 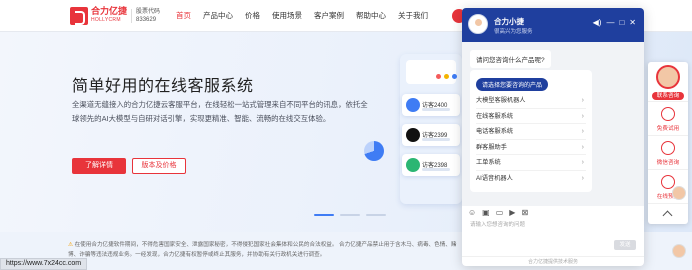 What do you see at coordinates (109, 11) in the screenshot?
I see `brand-name: 合力亿捷` at bounding box center [109, 11].